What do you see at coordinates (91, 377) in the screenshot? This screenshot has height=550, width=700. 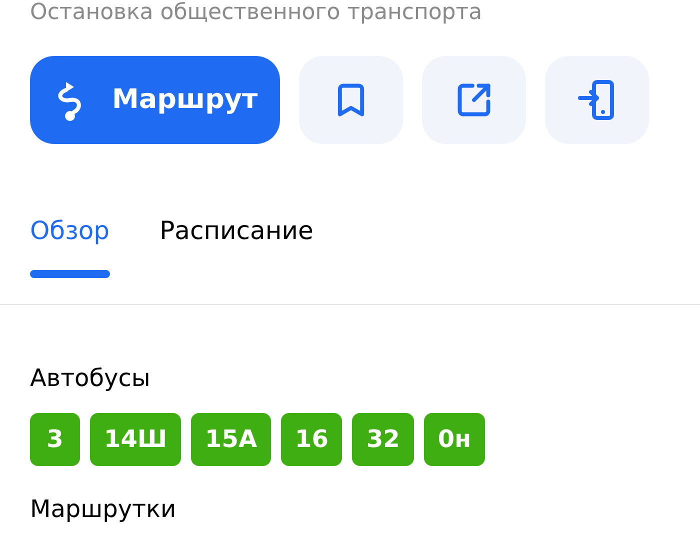 I see `section-title: Автобусы` at bounding box center [91, 377].